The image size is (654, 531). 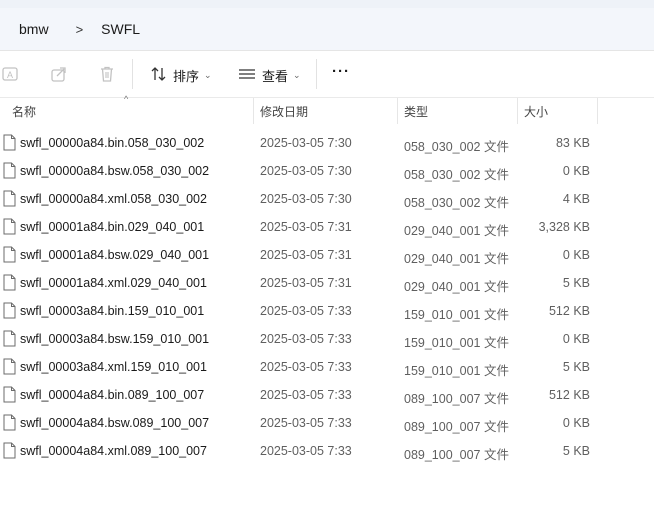 I want to click on file-name: swfl_00003a84.bin.159_010_001, so click(x=112, y=311).